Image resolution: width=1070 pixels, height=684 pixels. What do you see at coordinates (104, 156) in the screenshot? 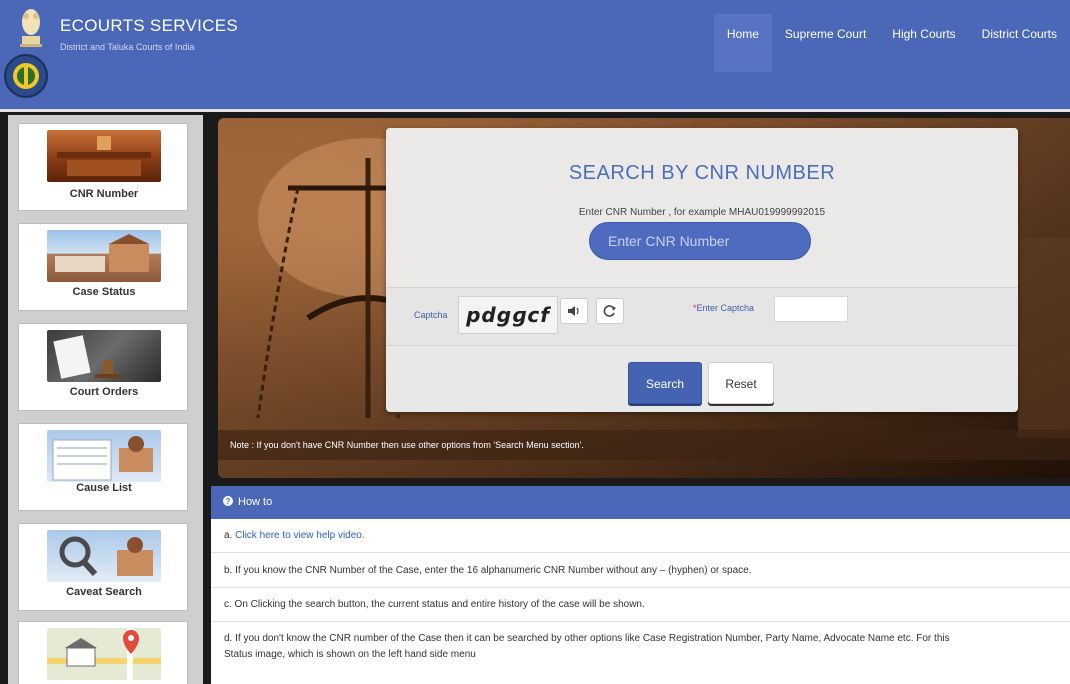
I see `courtroom-image` at bounding box center [104, 156].